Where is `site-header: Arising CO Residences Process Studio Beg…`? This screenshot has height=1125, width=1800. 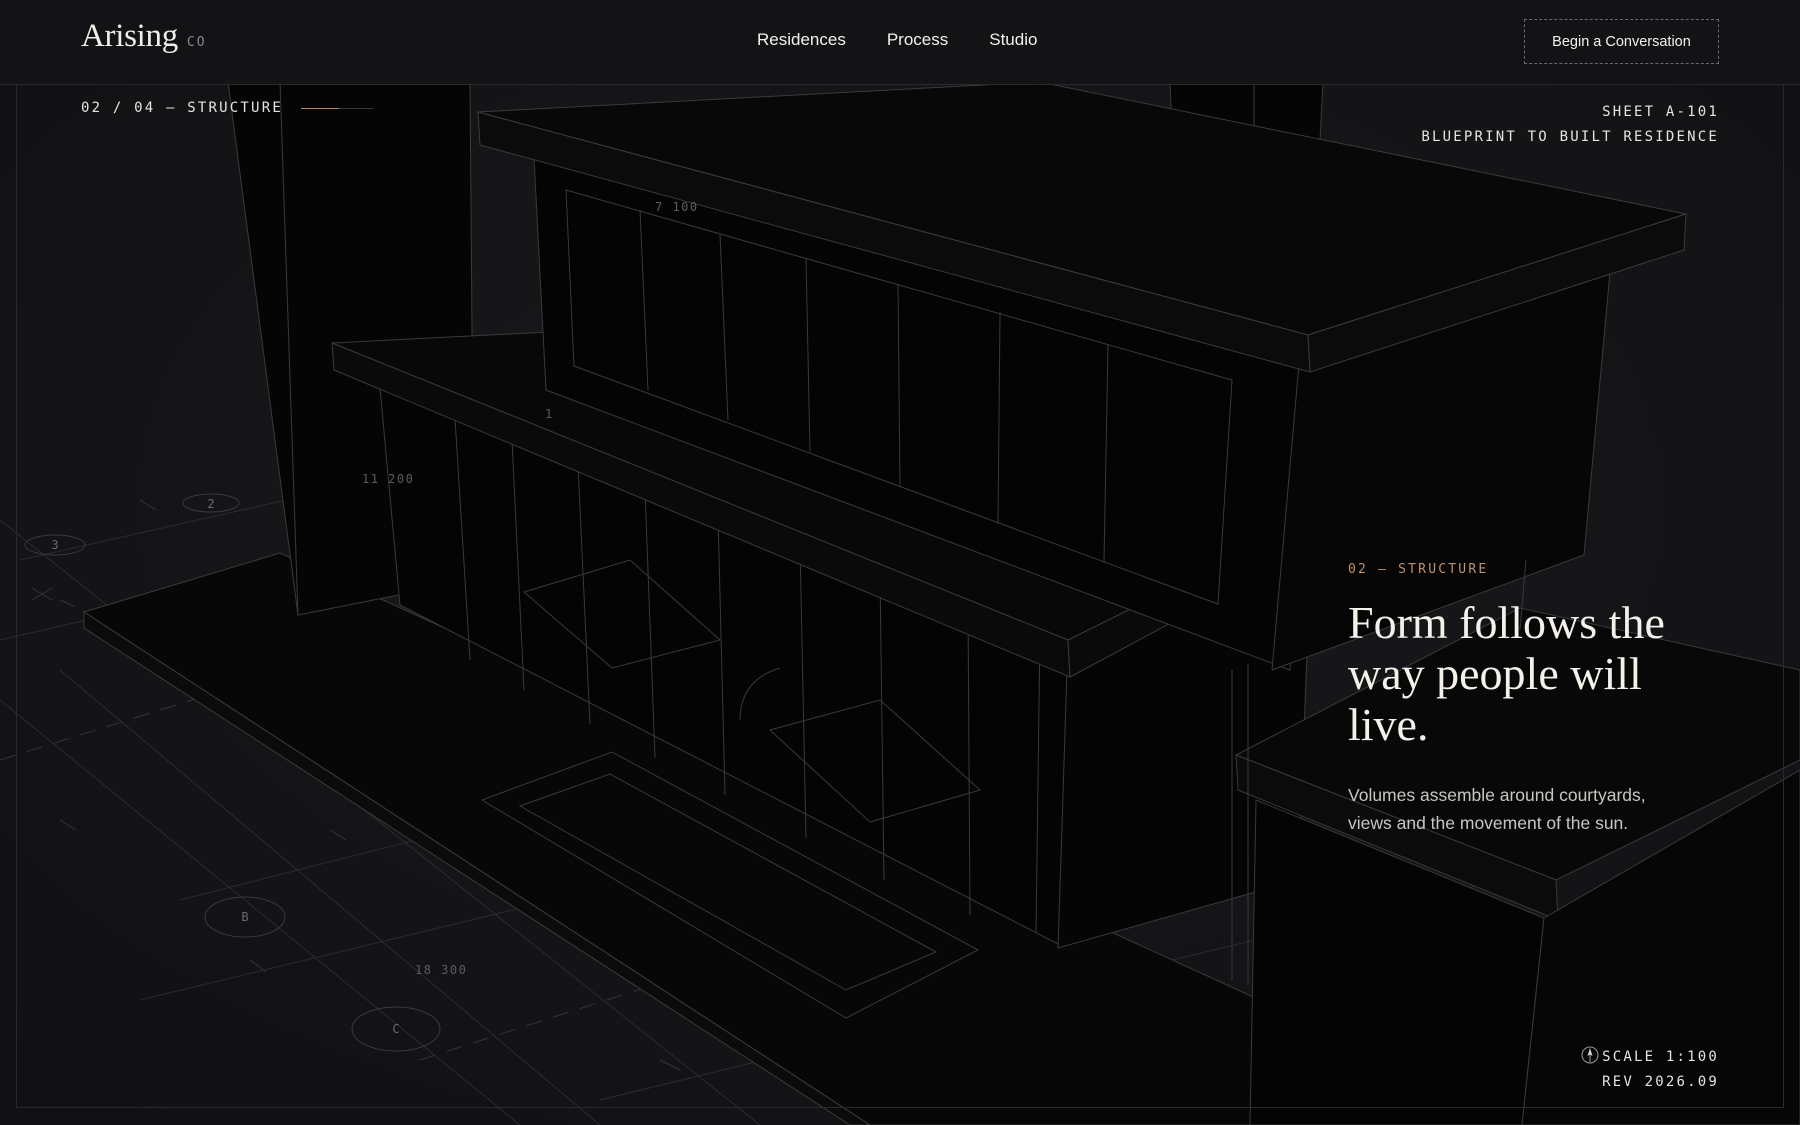 site-header: Arising CO Residences Process Studio Beg… is located at coordinates (900, 42).